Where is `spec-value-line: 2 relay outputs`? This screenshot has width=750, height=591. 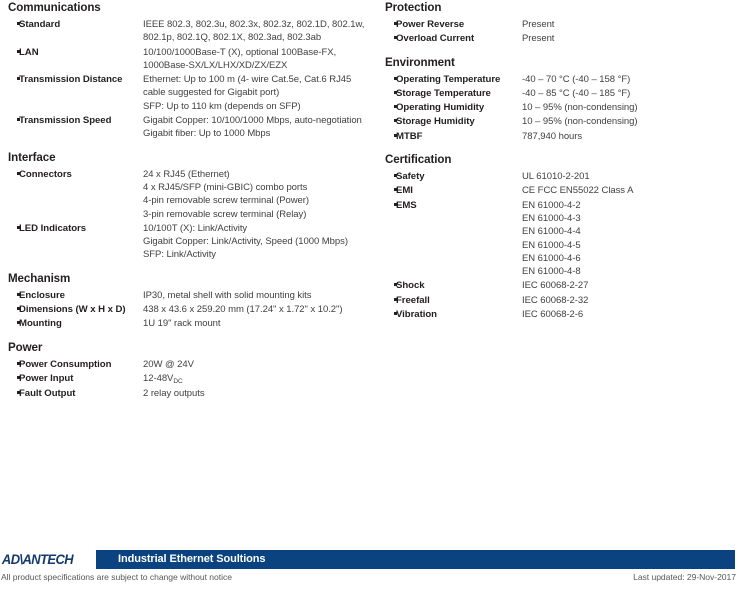
spec-value-line: 2 relay outputs is located at coordinates (174, 394).